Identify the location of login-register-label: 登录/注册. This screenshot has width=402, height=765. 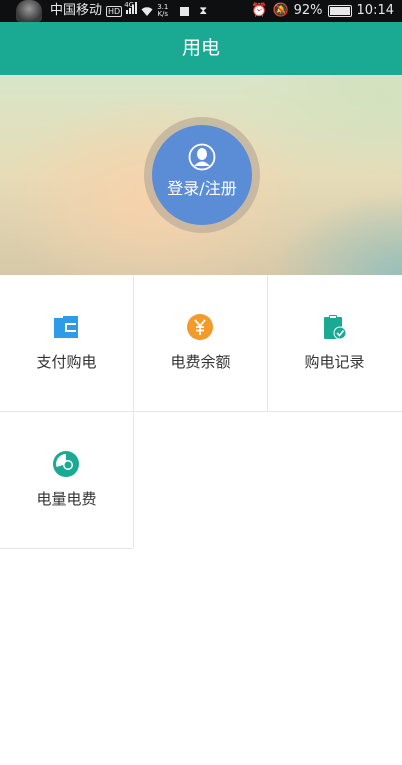
(202, 188).